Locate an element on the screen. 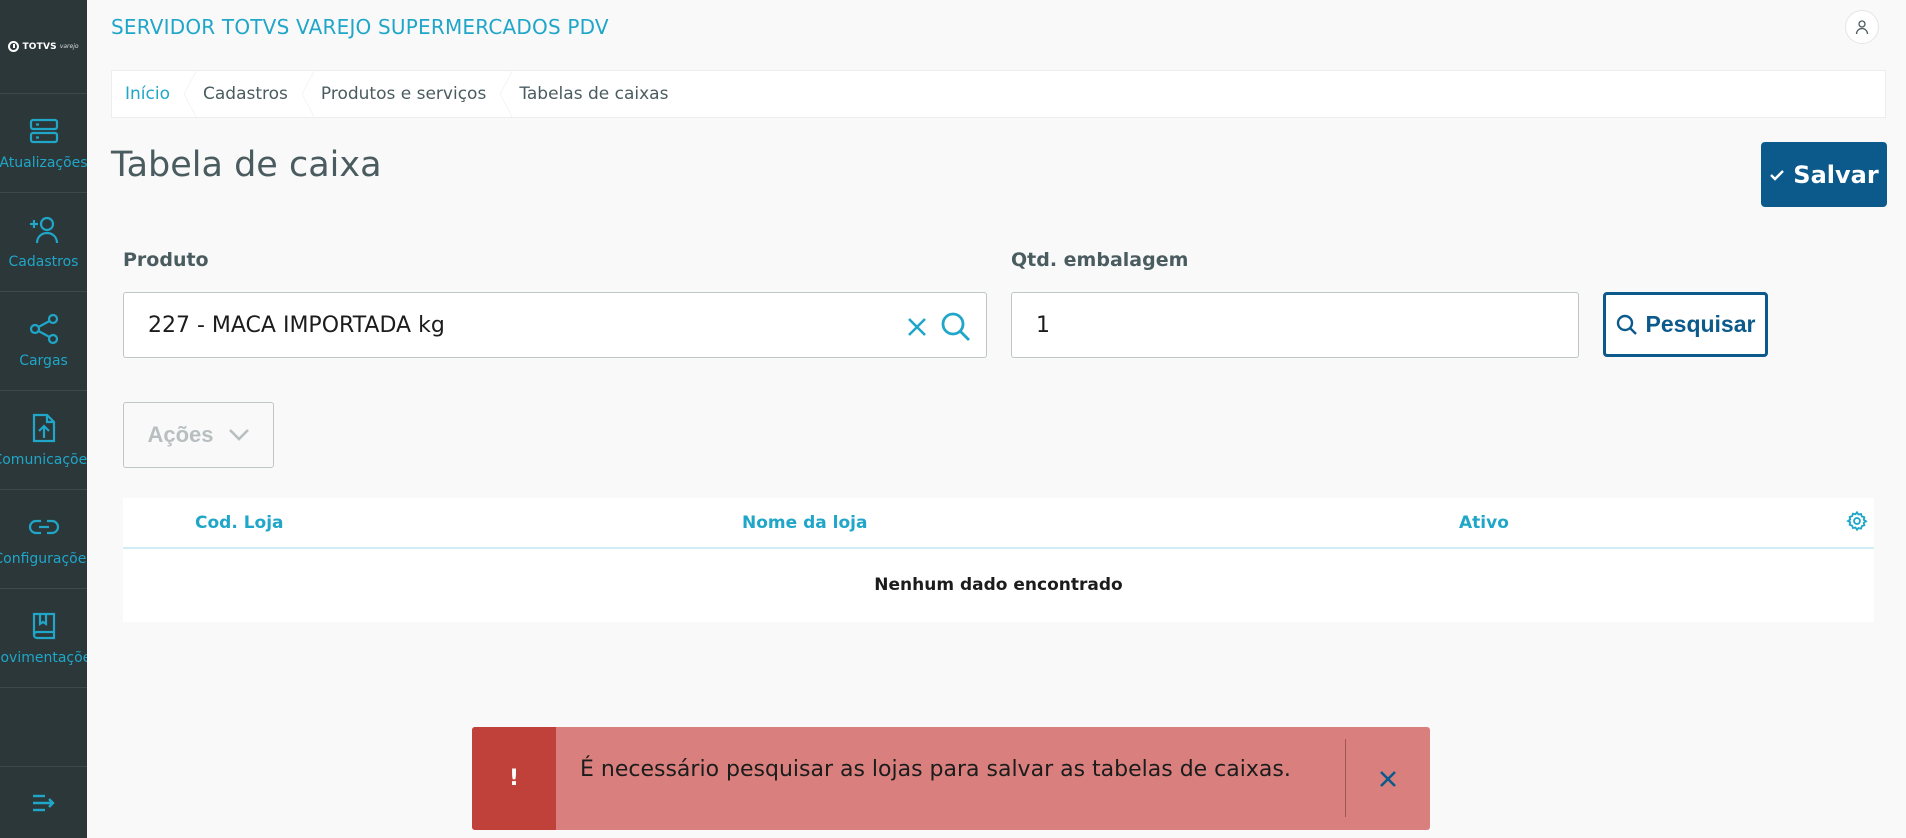  save-button: Salvar is located at coordinates (1824, 174).